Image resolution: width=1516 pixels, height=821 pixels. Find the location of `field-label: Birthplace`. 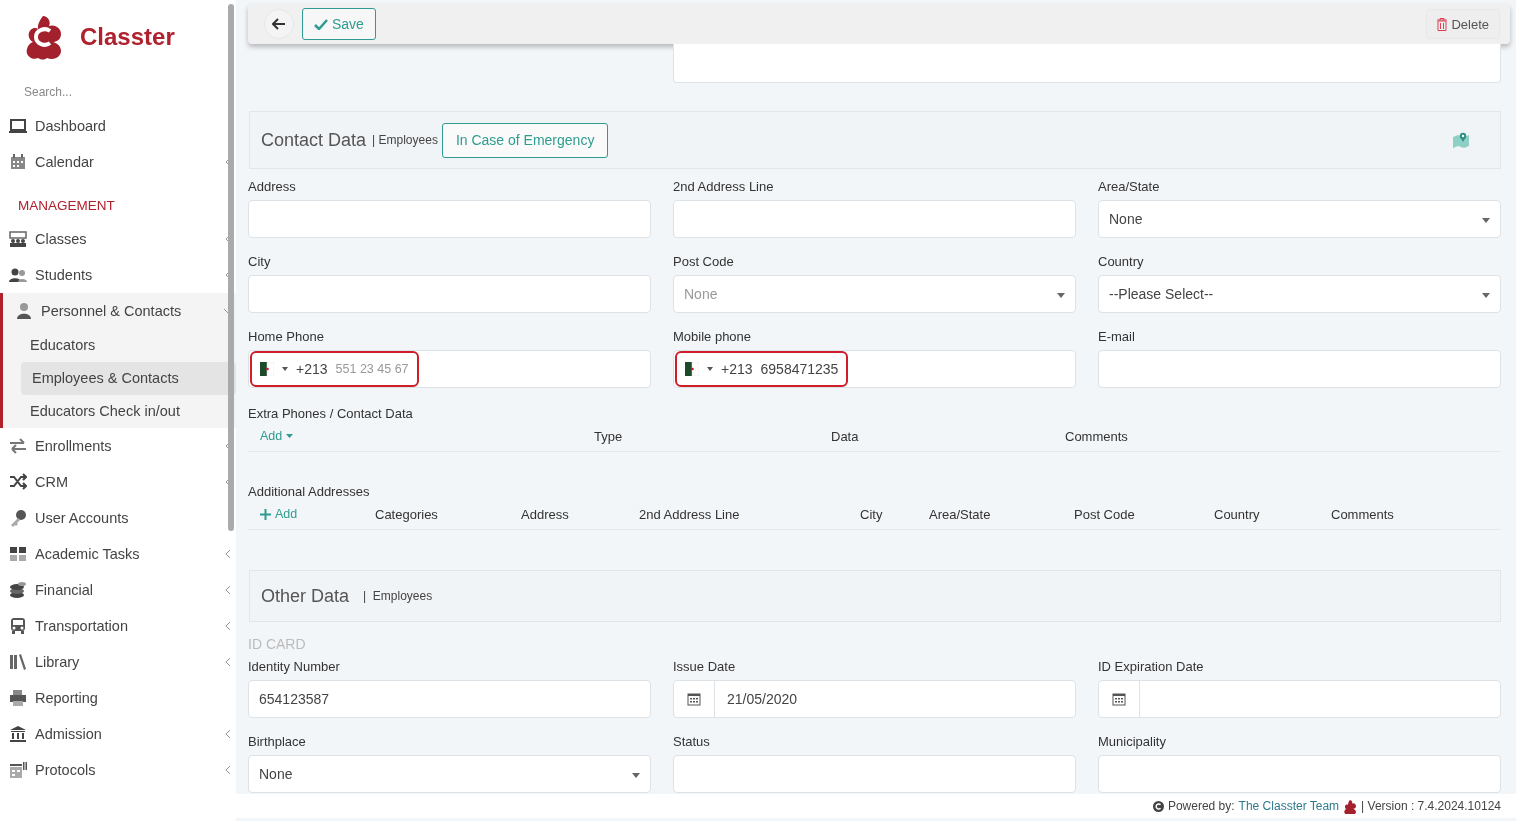

field-label: Birthplace is located at coordinates (277, 741).